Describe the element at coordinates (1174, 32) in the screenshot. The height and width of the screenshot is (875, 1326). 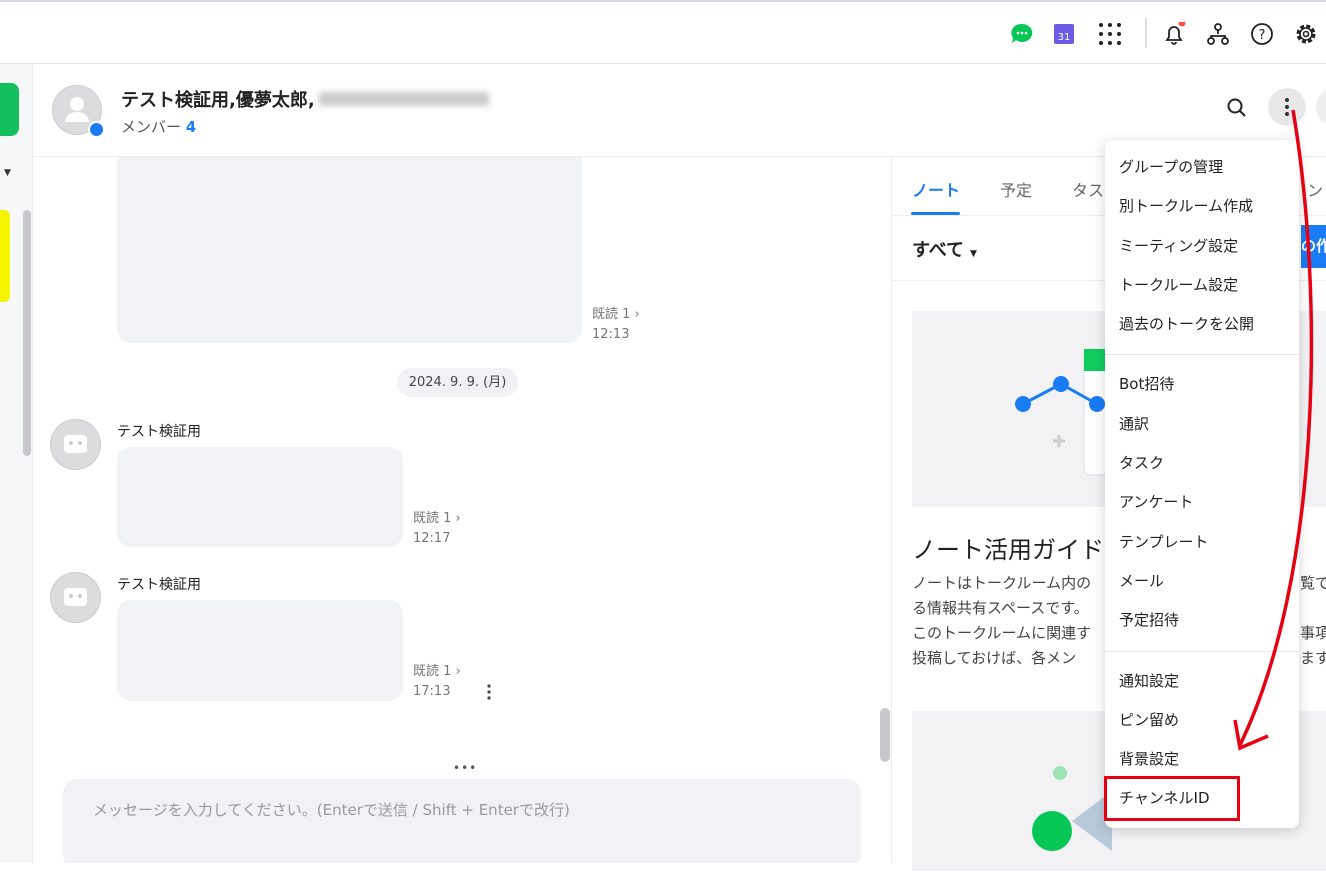
I see `bell-icon` at that location.